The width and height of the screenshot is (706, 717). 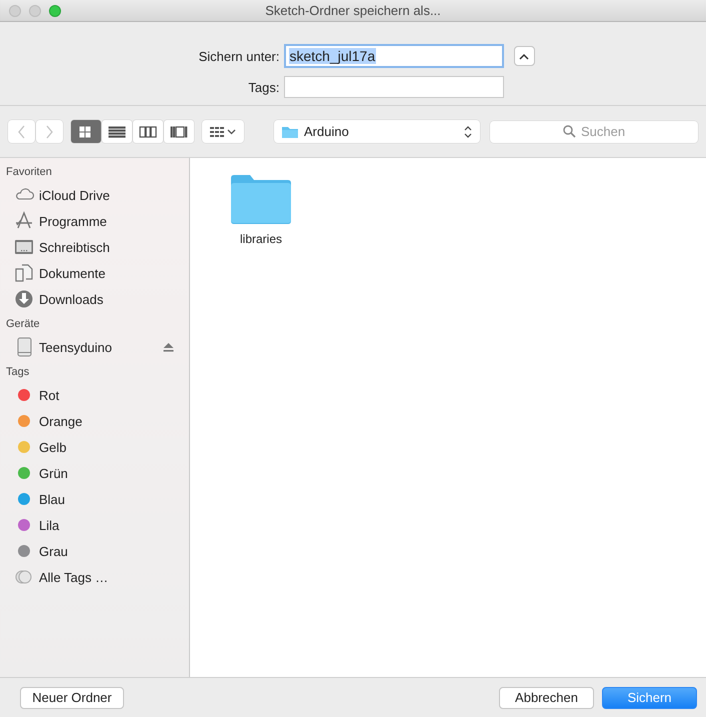 What do you see at coordinates (94, 195) in the screenshot?
I see `sidebar-item: iCloud Drive` at bounding box center [94, 195].